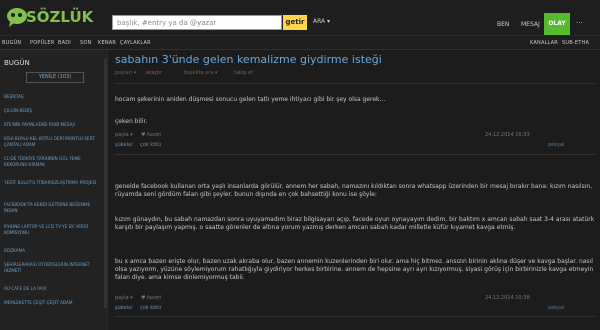  What do you see at coordinates (135, 43) in the screenshot?
I see `nav-caylaklar: ÇAYLAKLAR` at bounding box center [135, 43].